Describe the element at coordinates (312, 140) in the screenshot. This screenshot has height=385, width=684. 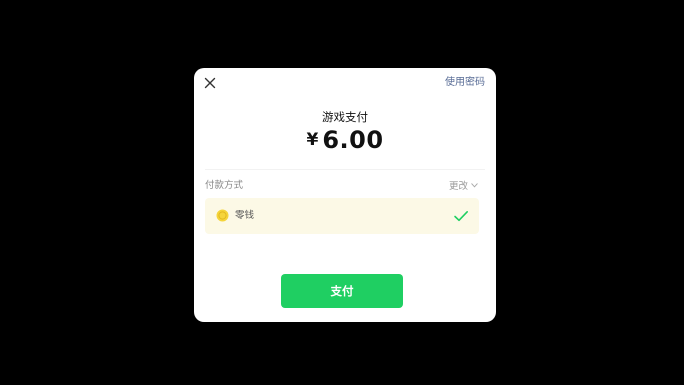
I see `currency-symbol: ¥` at that location.